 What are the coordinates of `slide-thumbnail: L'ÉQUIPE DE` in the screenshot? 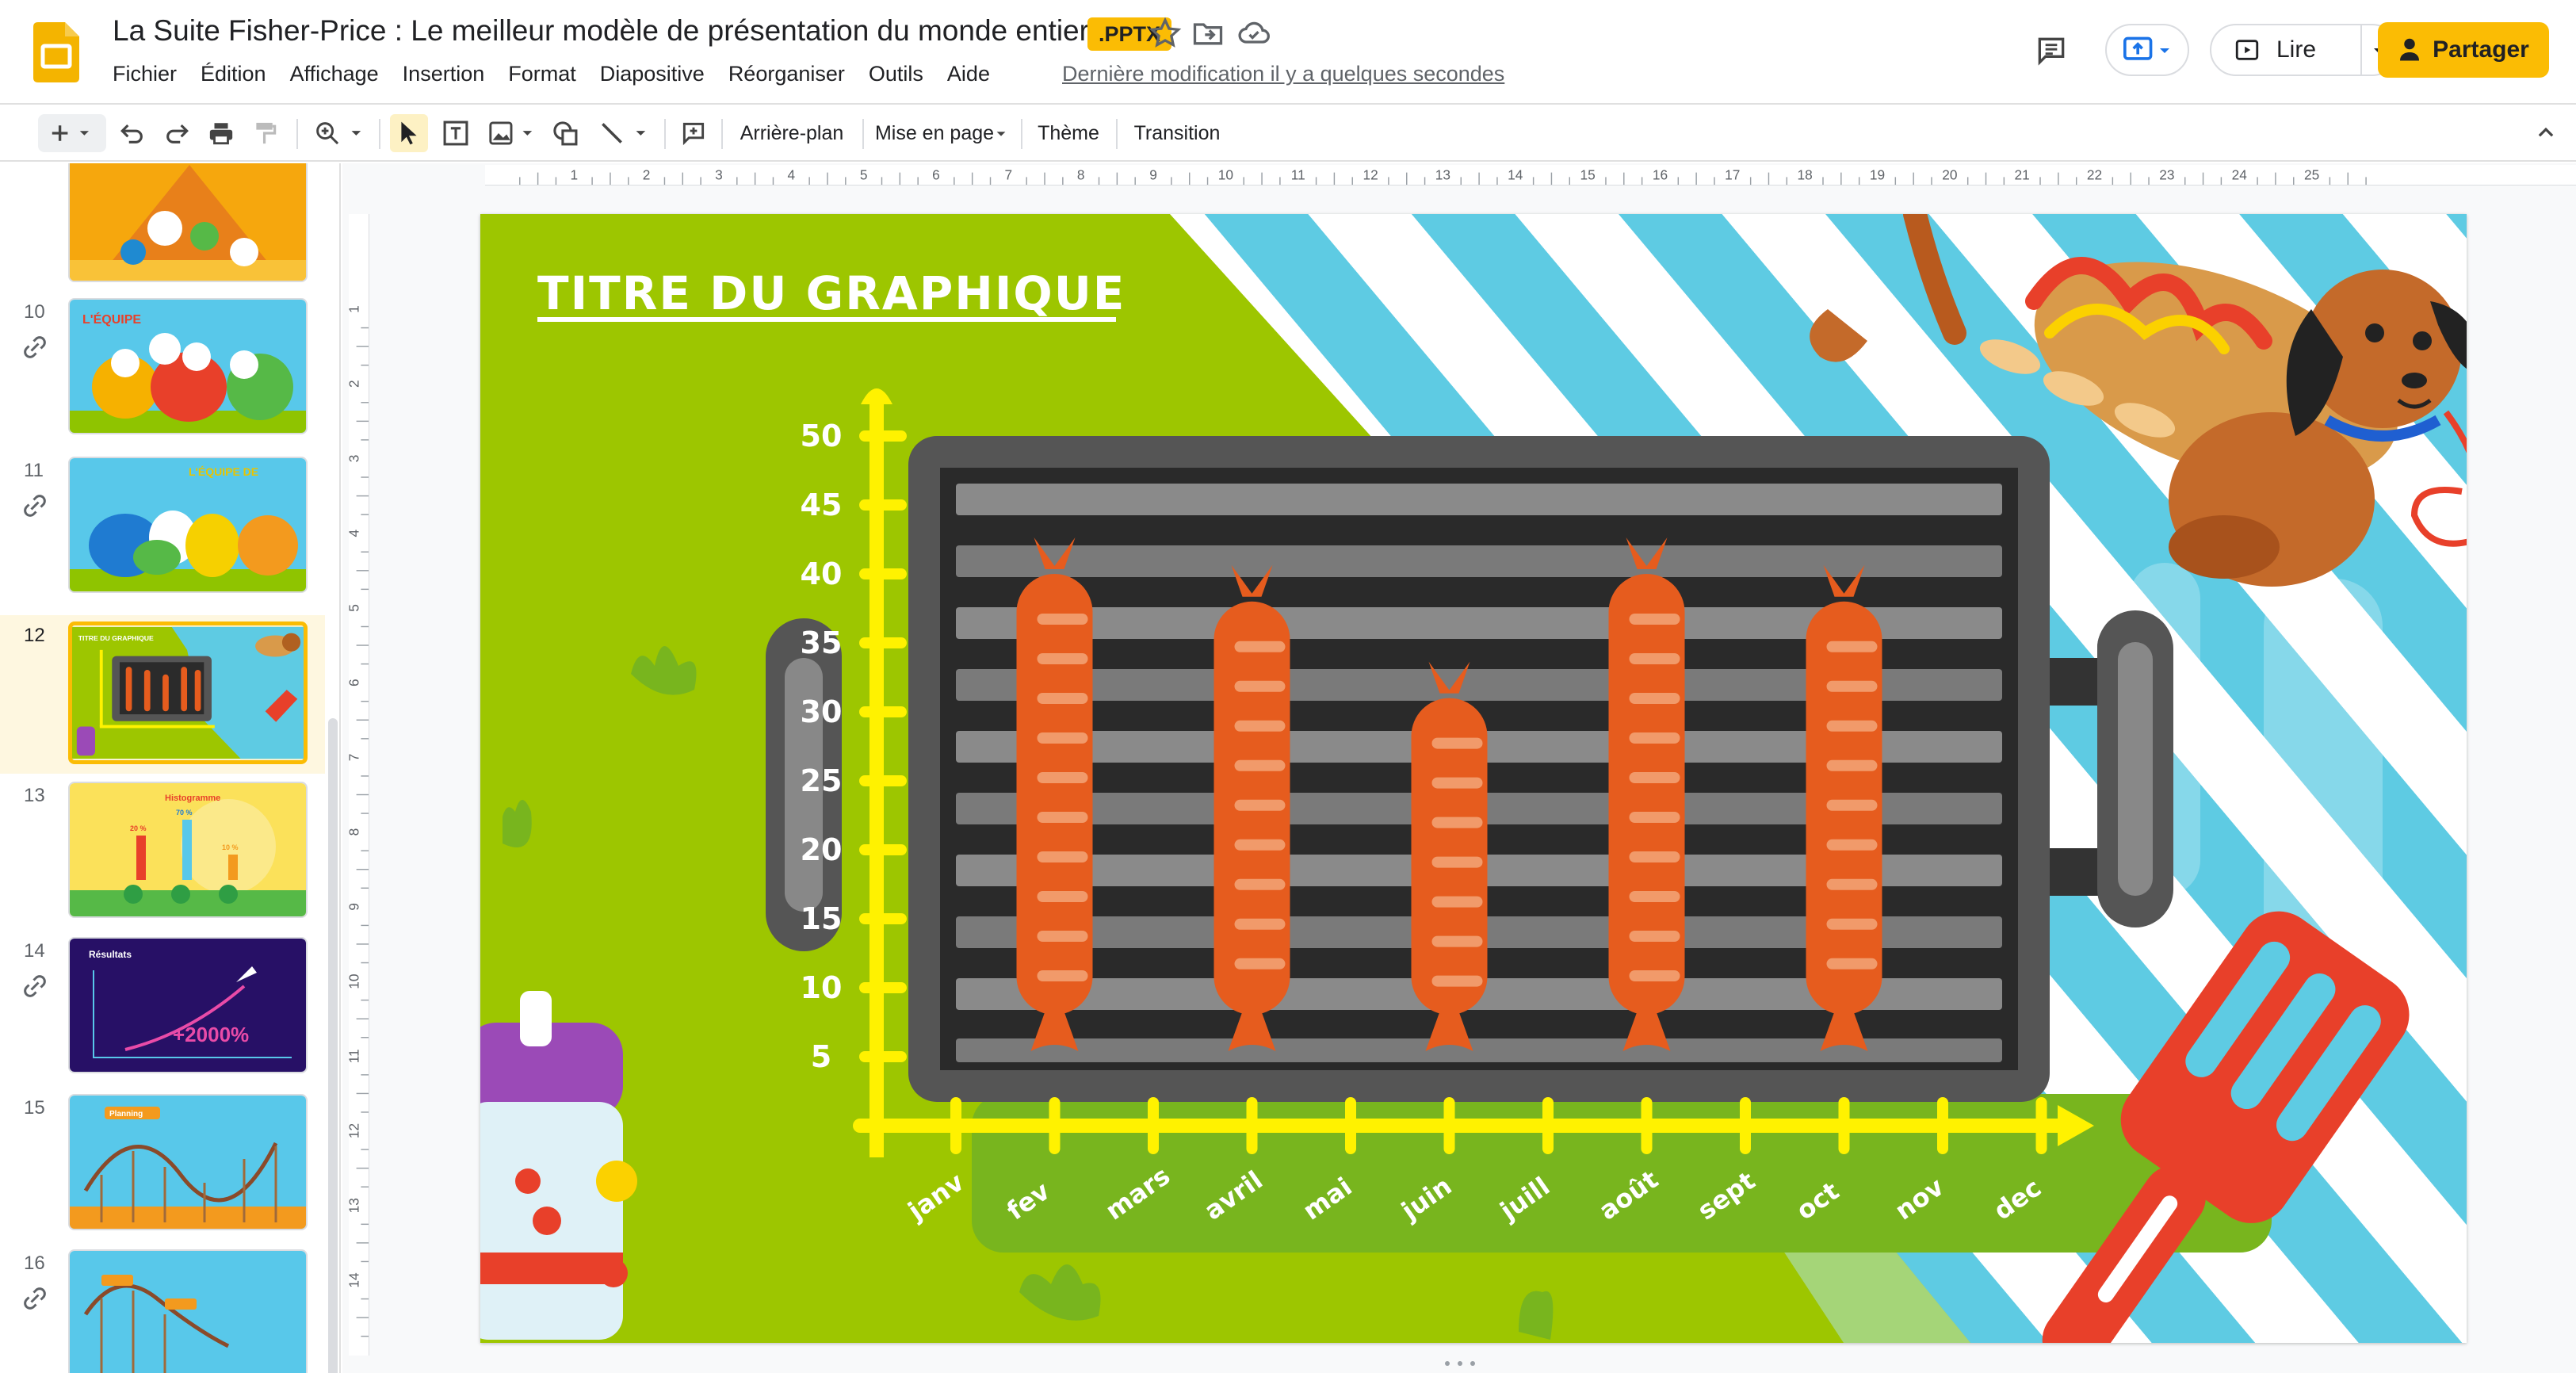 It's located at (188, 525).